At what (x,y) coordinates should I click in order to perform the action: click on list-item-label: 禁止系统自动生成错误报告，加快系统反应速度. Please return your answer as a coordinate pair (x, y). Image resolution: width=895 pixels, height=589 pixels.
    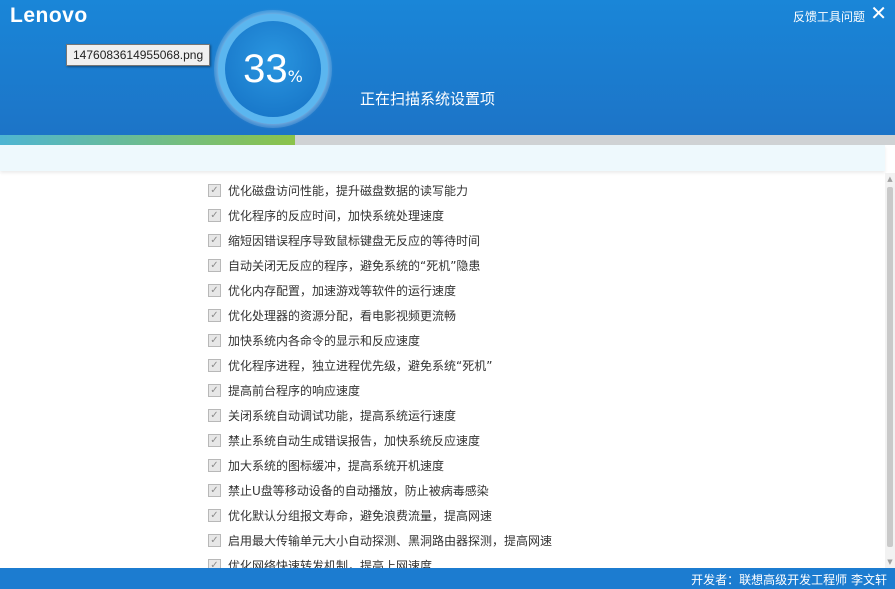
    Looking at the image, I should click on (354, 441).